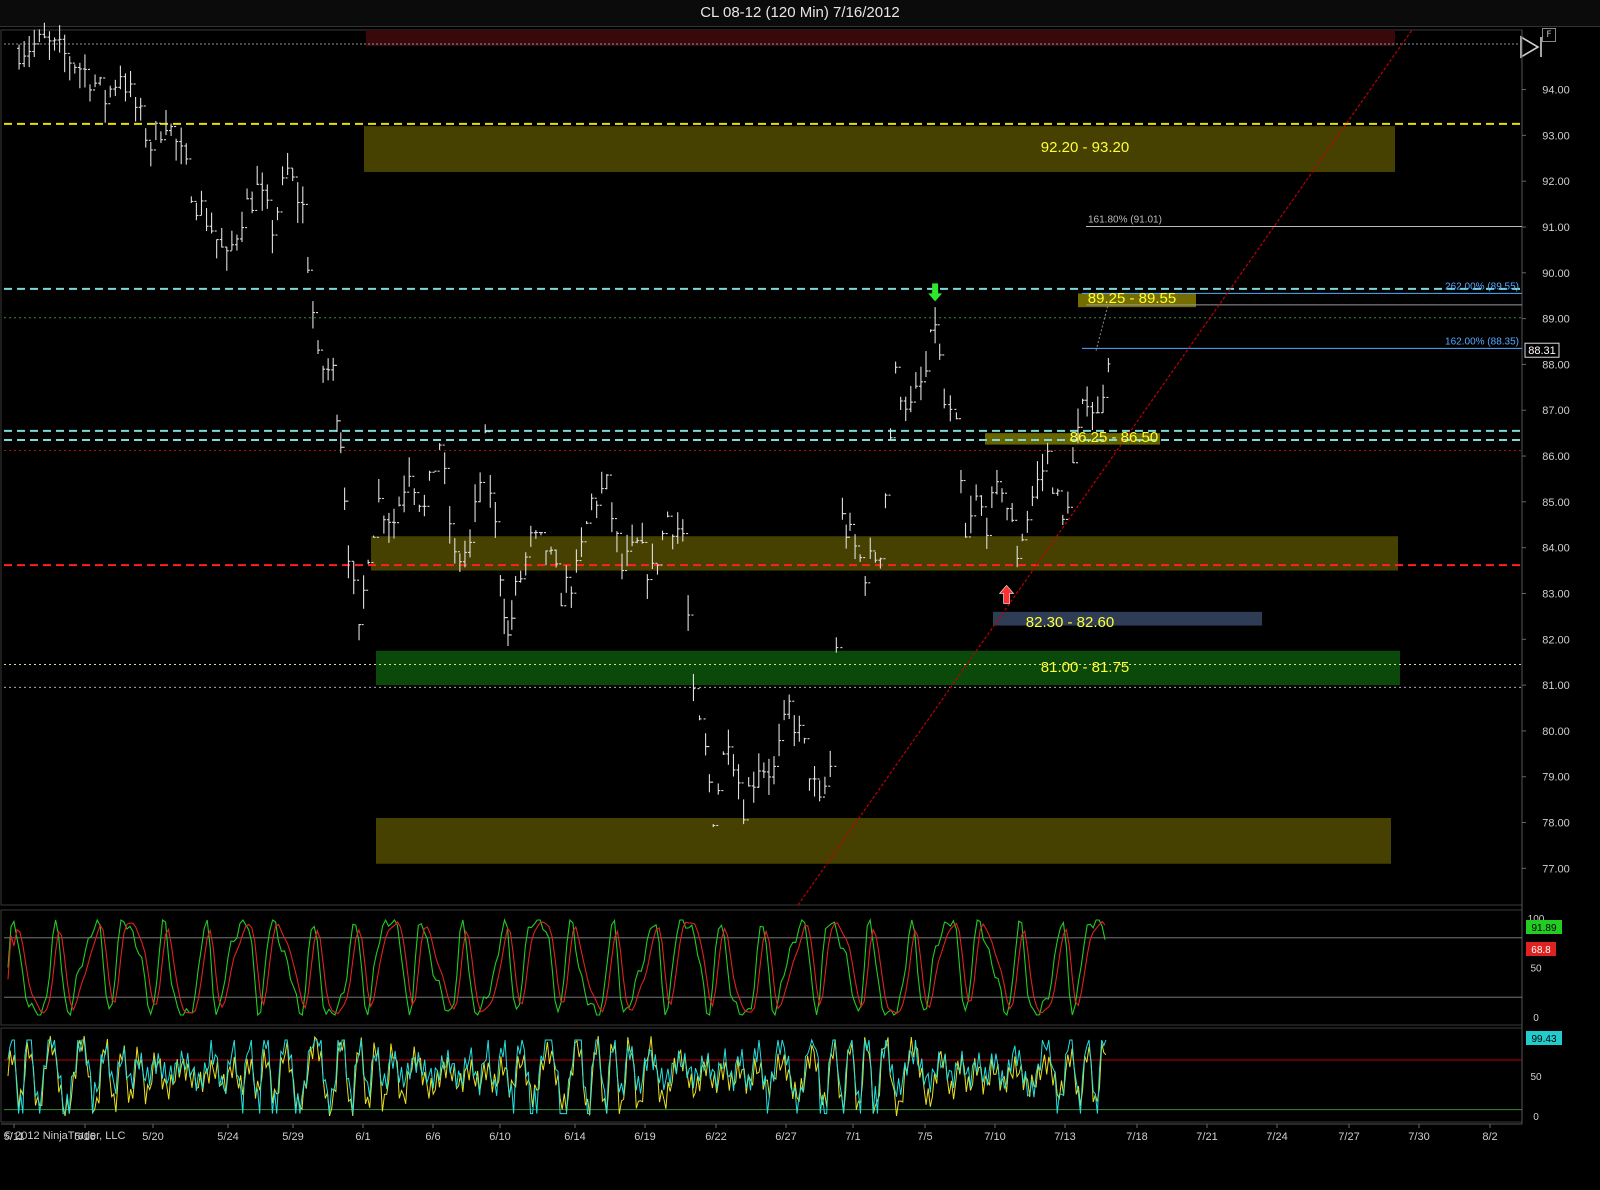  What do you see at coordinates (1541, 950) in the screenshot?
I see `stochastics-value-label: 68.8` at bounding box center [1541, 950].